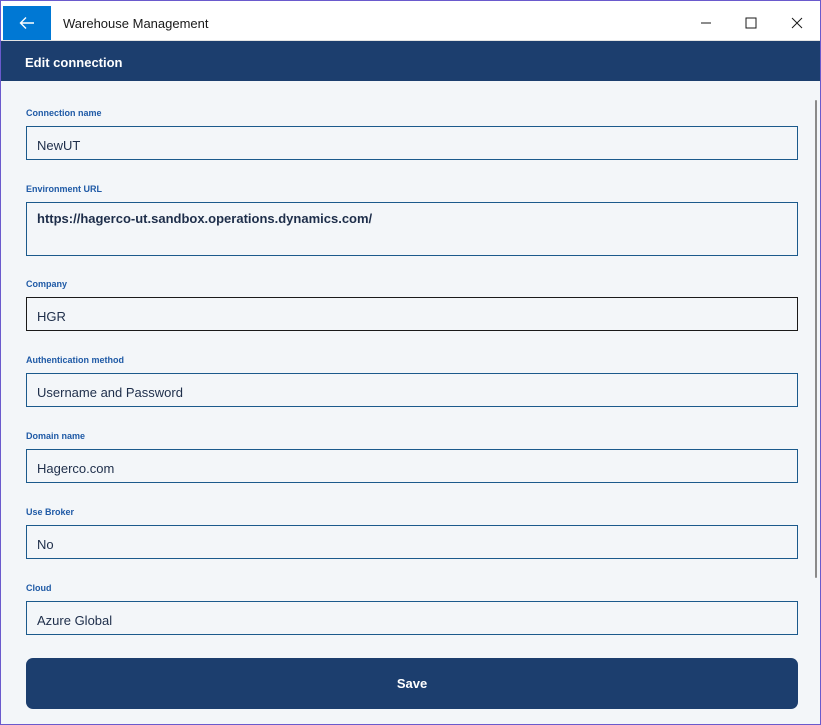  Describe the element at coordinates (51, 316) in the screenshot. I see `company-value: HGR` at that location.